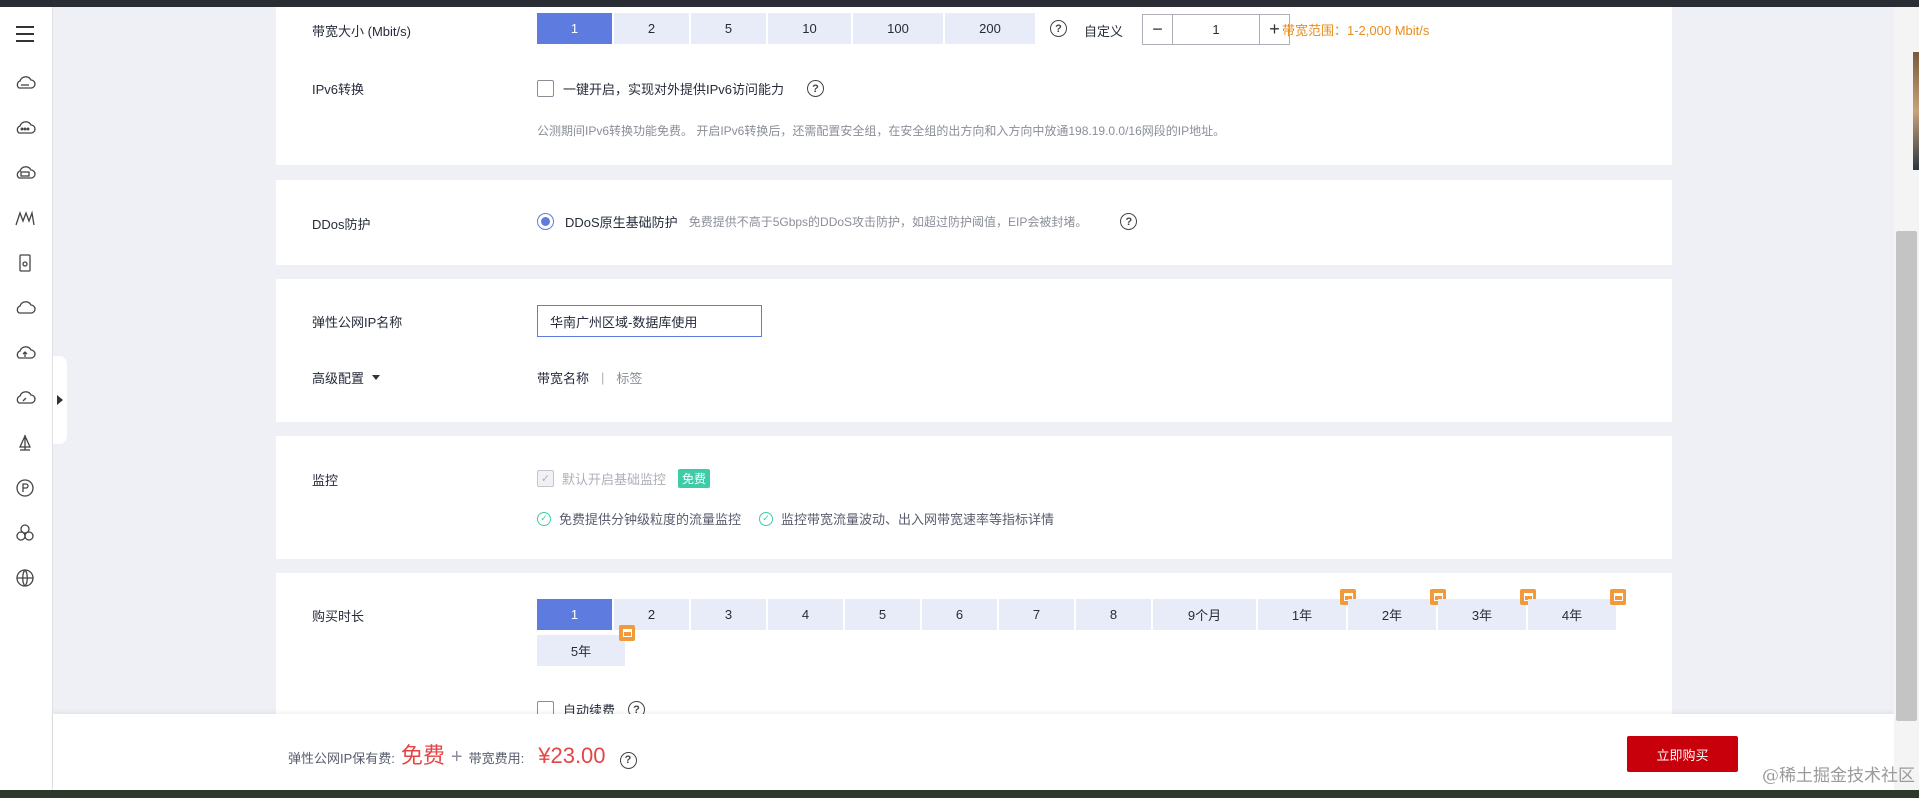 This screenshot has height=798, width=1919. I want to click on ddos-label: DDos防护, so click(341, 224).